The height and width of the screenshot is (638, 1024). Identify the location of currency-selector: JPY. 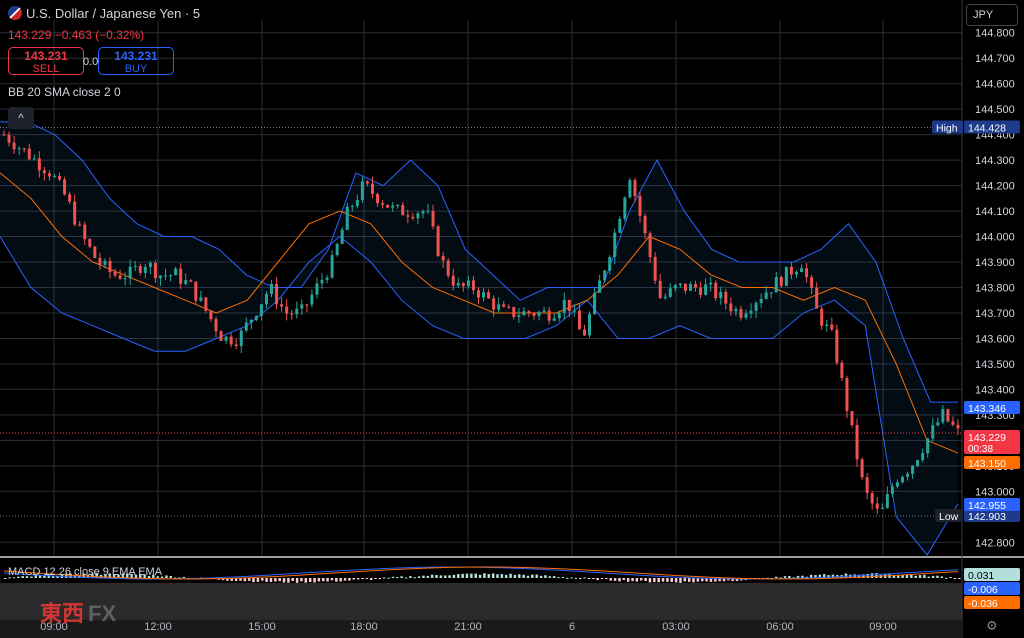
(992, 15).